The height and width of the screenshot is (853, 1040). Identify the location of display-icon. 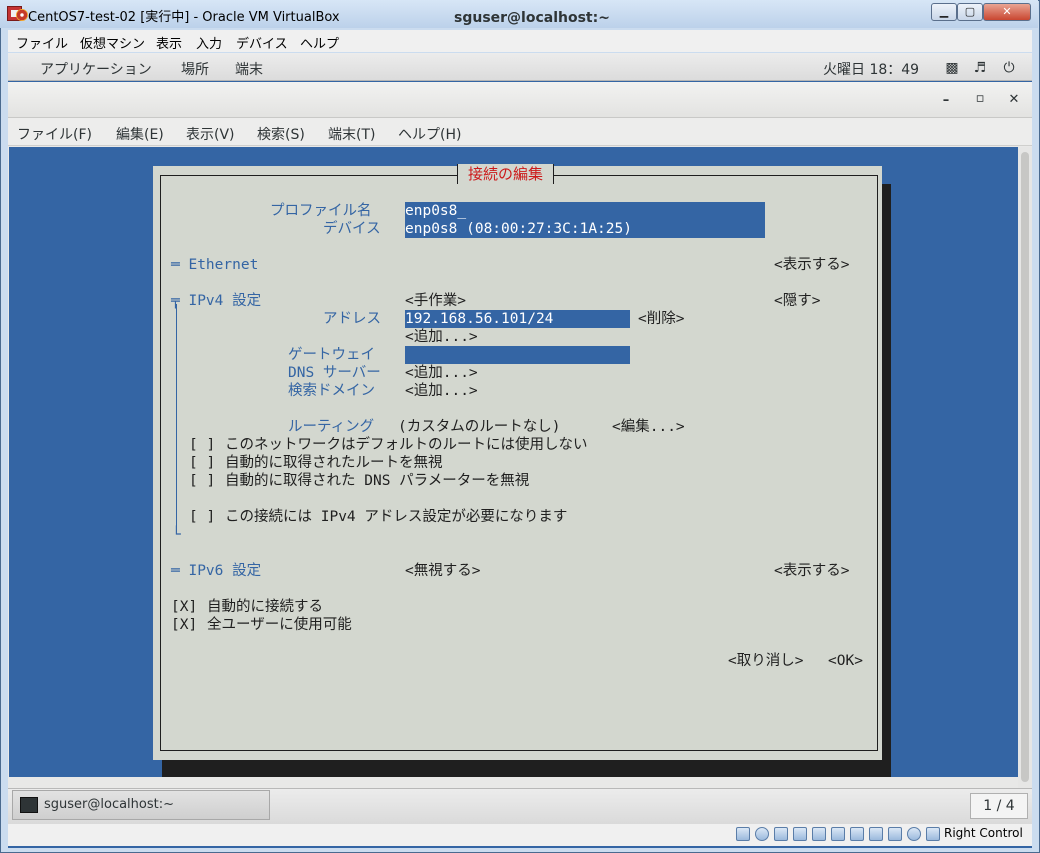
(857, 834).